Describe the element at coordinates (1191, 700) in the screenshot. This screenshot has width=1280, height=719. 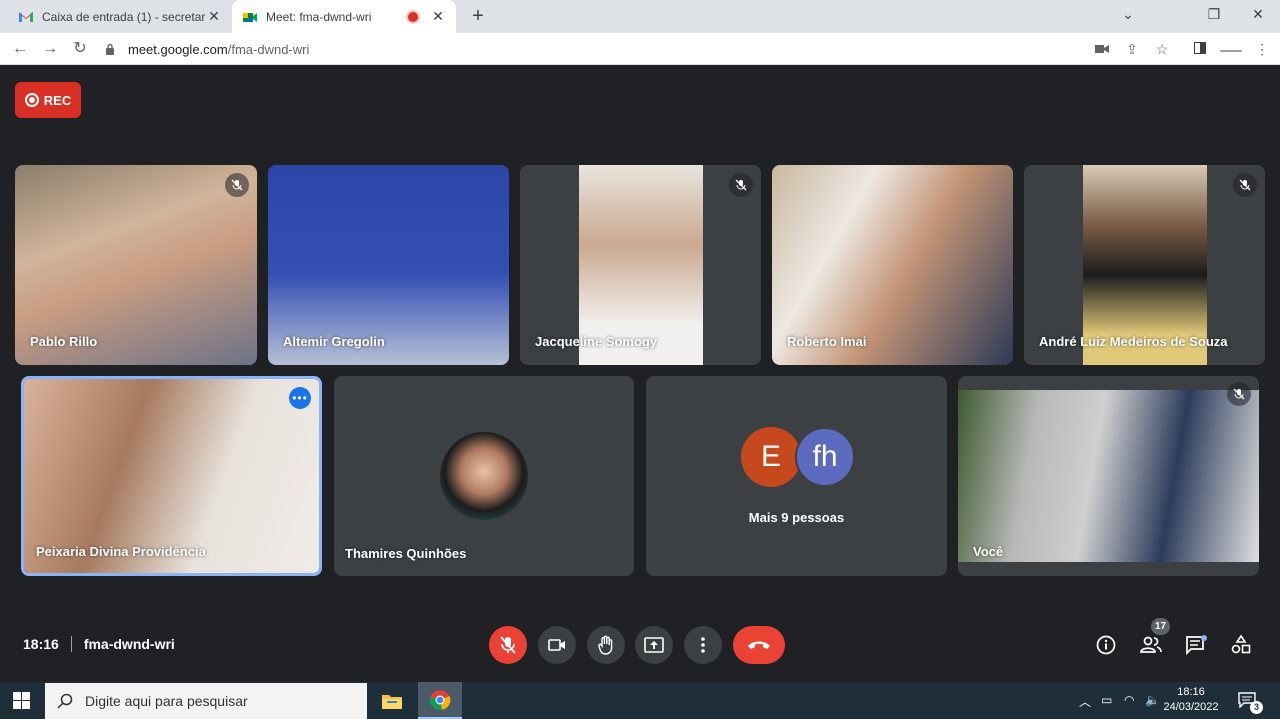
I see `taskbar-clock: 18:16 24/03/2022` at that location.